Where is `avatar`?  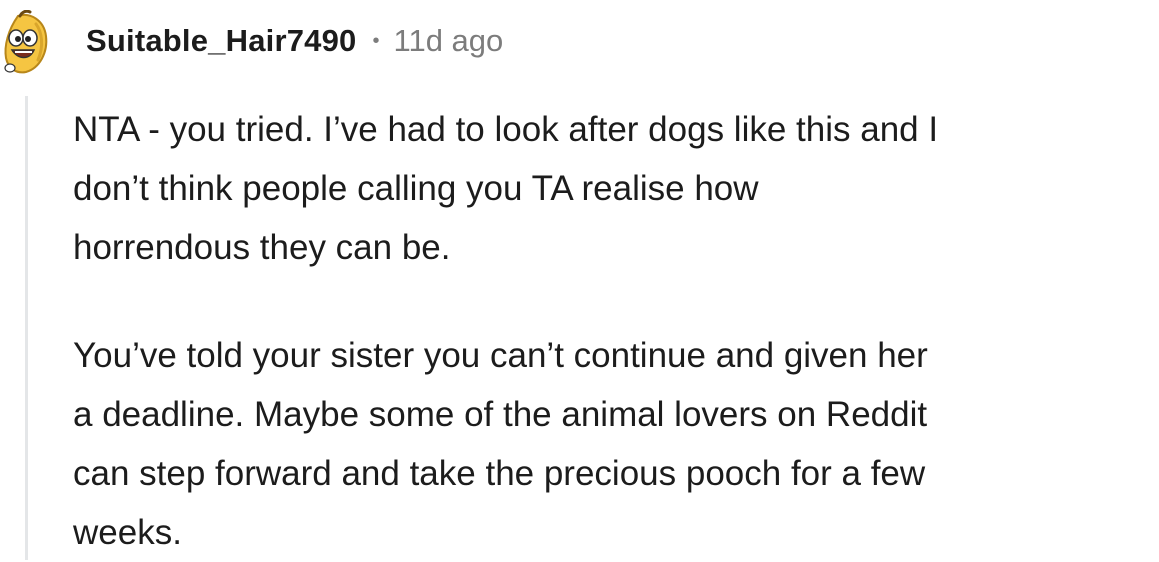
avatar is located at coordinates (28, 42).